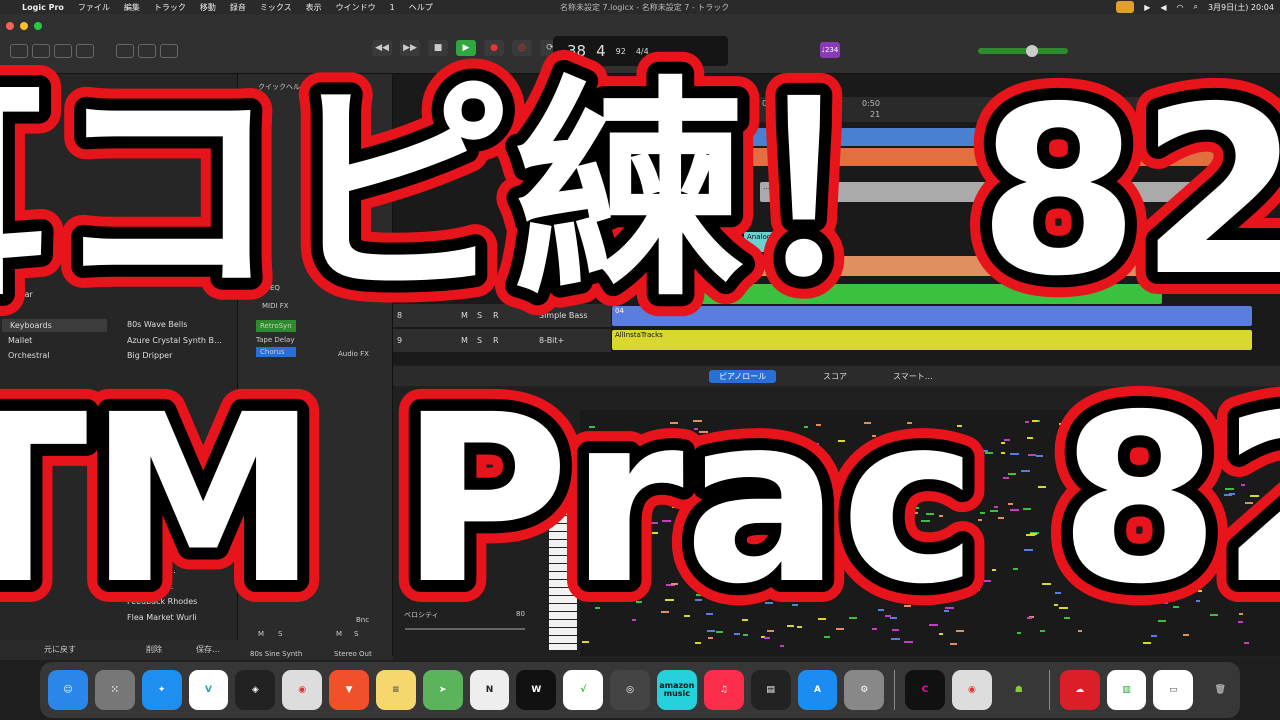 Image resolution: width=1280 pixels, height=720 pixels. What do you see at coordinates (830, 50) in the screenshot?
I see `count-in-badge: ♩234` at bounding box center [830, 50].